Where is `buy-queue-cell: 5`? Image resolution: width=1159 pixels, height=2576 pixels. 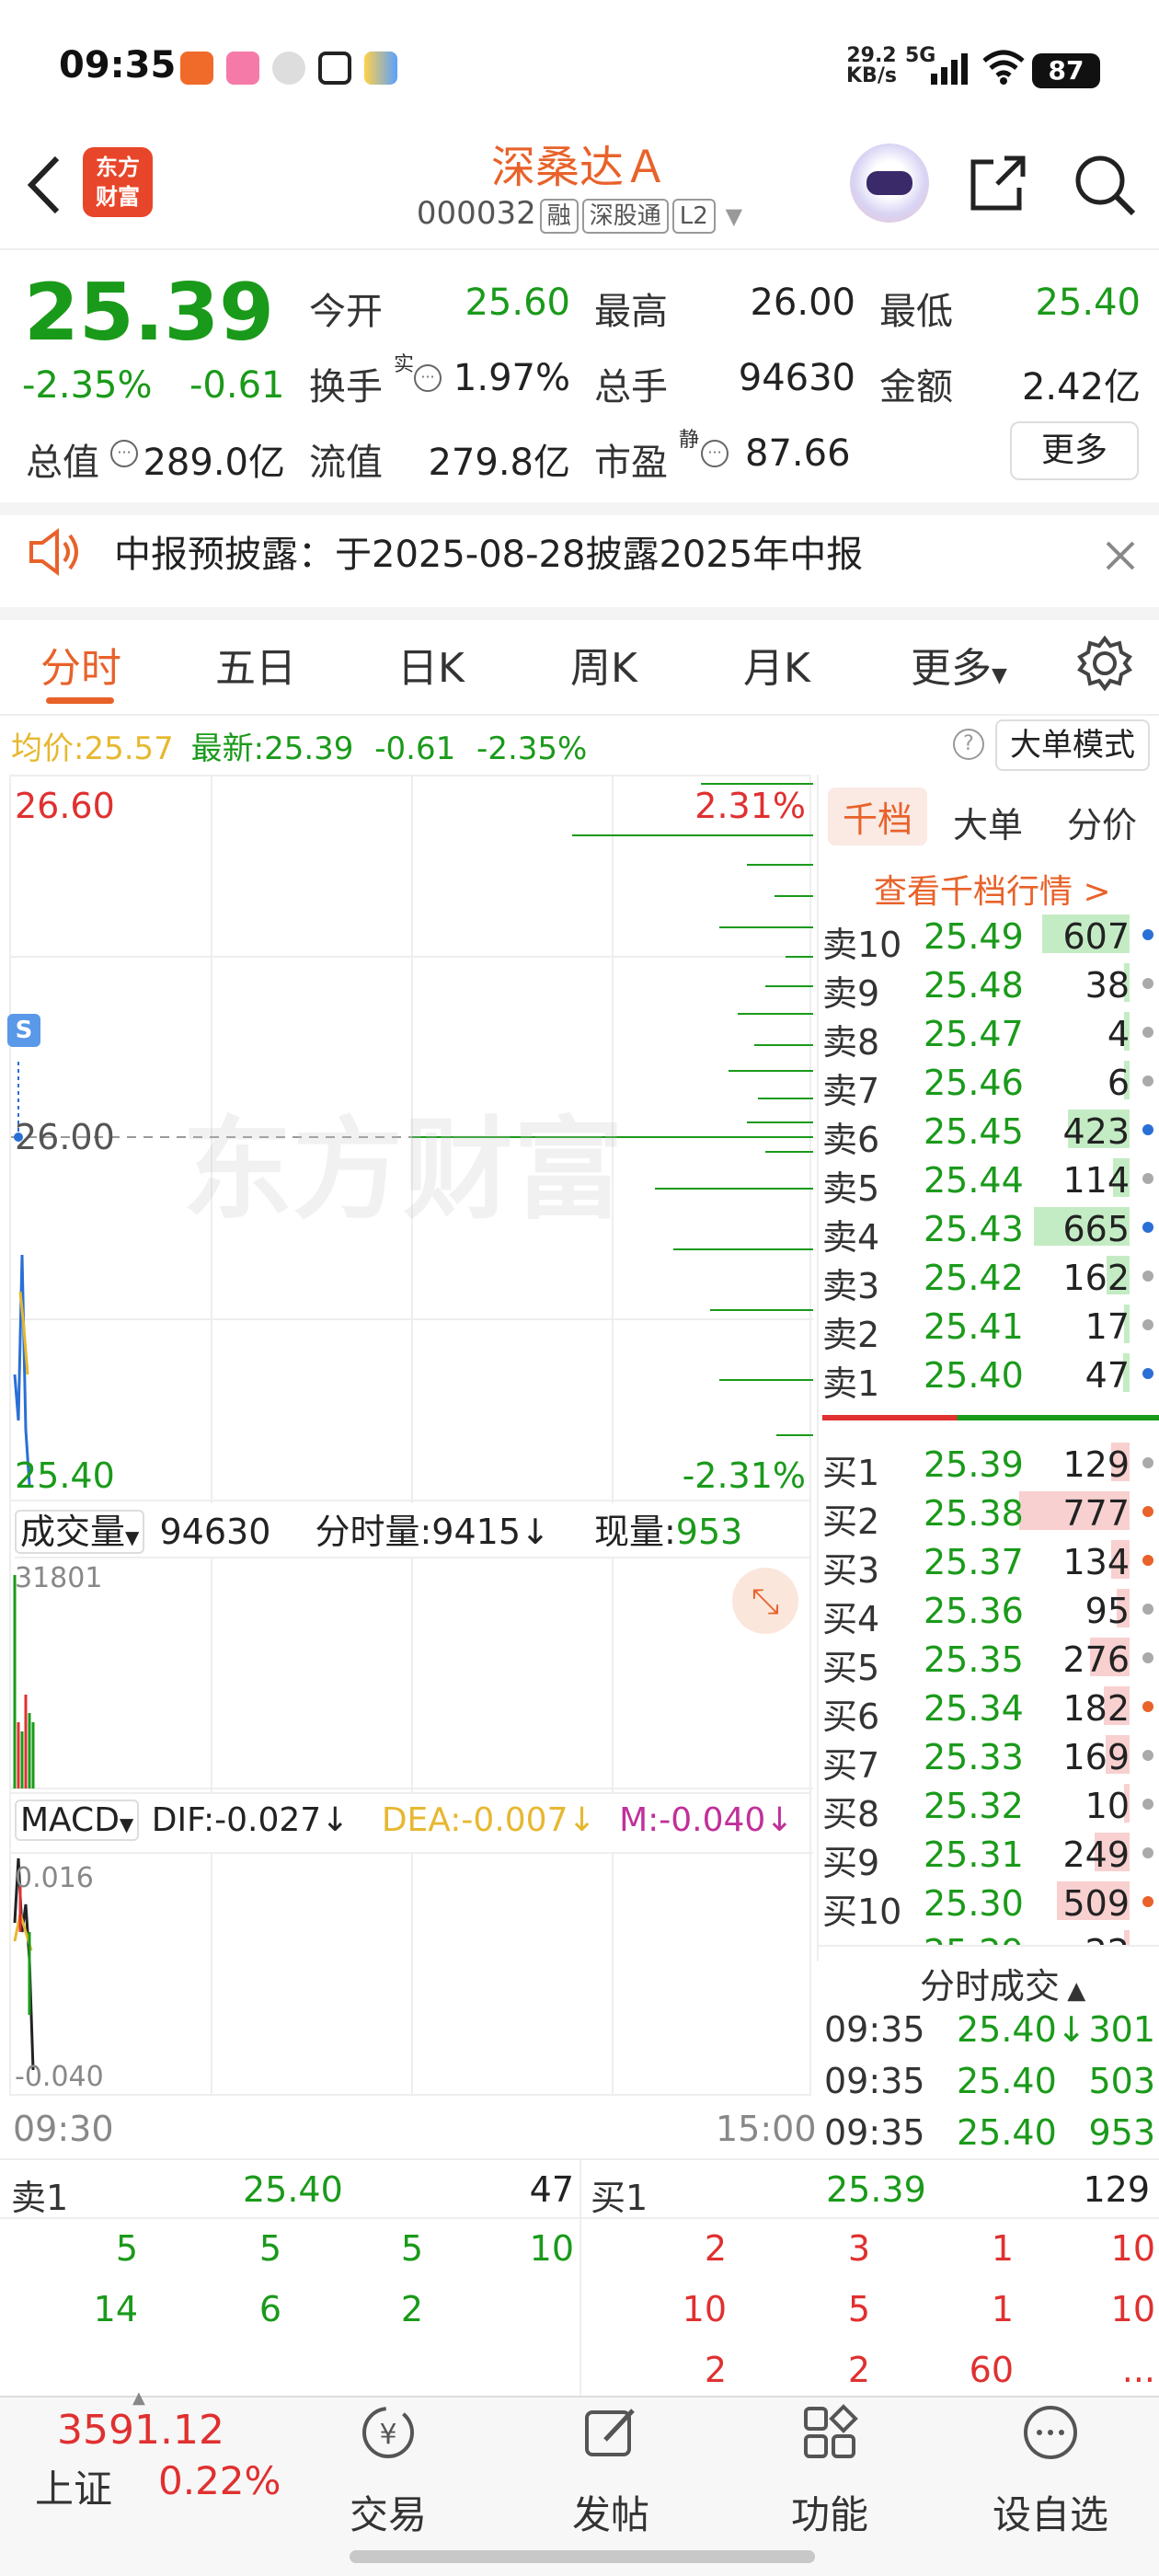
buy-queue-cell: 5 is located at coordinates (858, 2309).